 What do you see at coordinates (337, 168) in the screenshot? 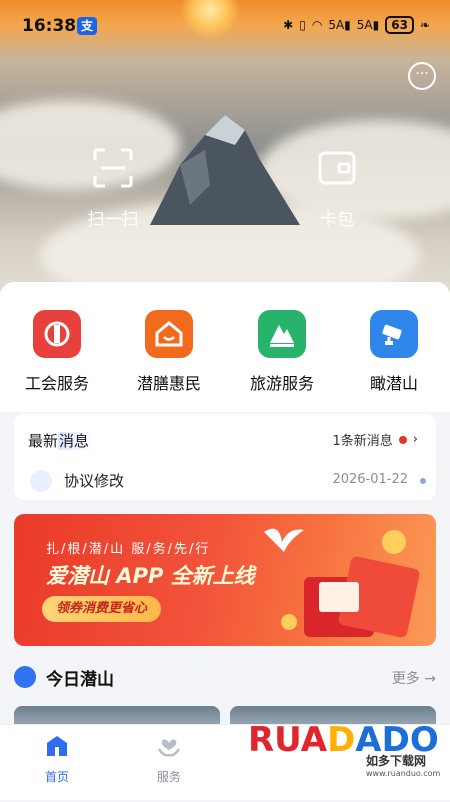
I see `wallet-icon` at bounding box center [337, 168].